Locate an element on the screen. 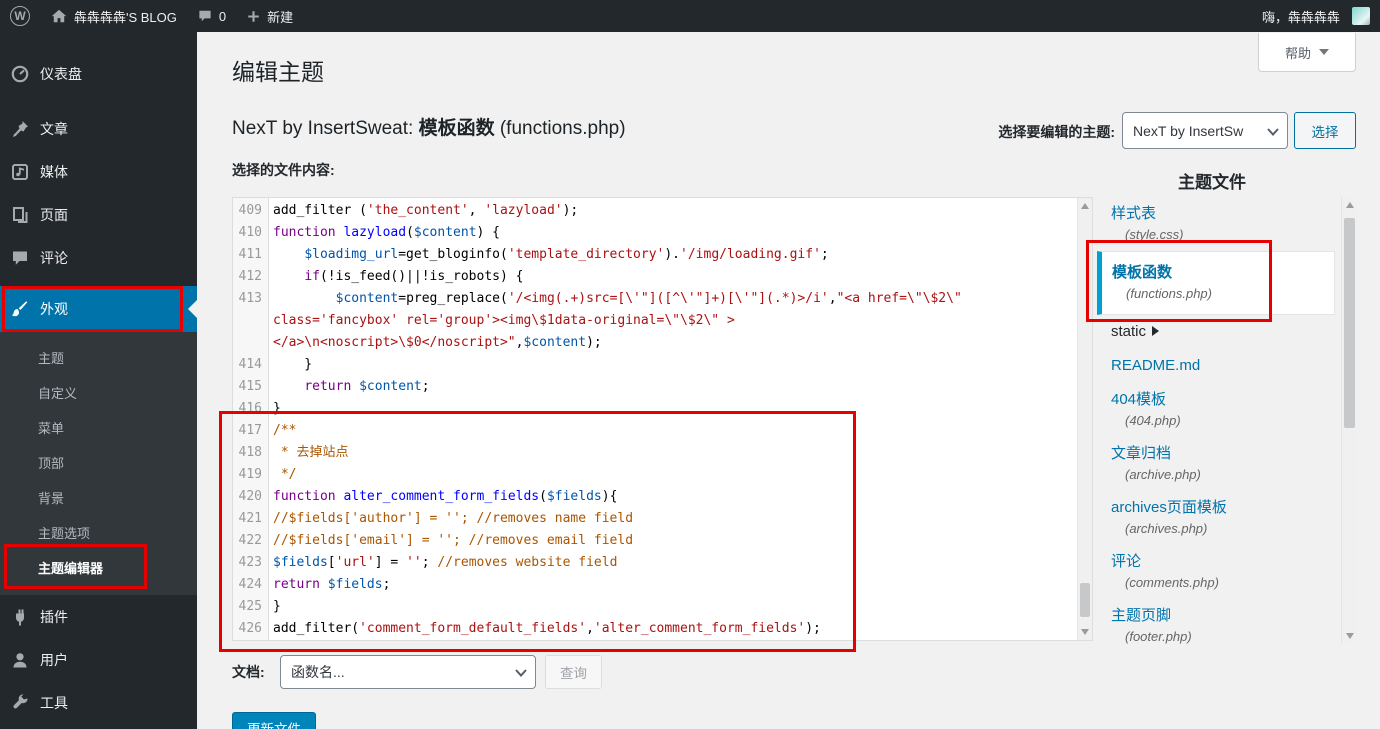 The height and width of the screenshot is (729, 1380). line-number is located at coordinates (251, 343).